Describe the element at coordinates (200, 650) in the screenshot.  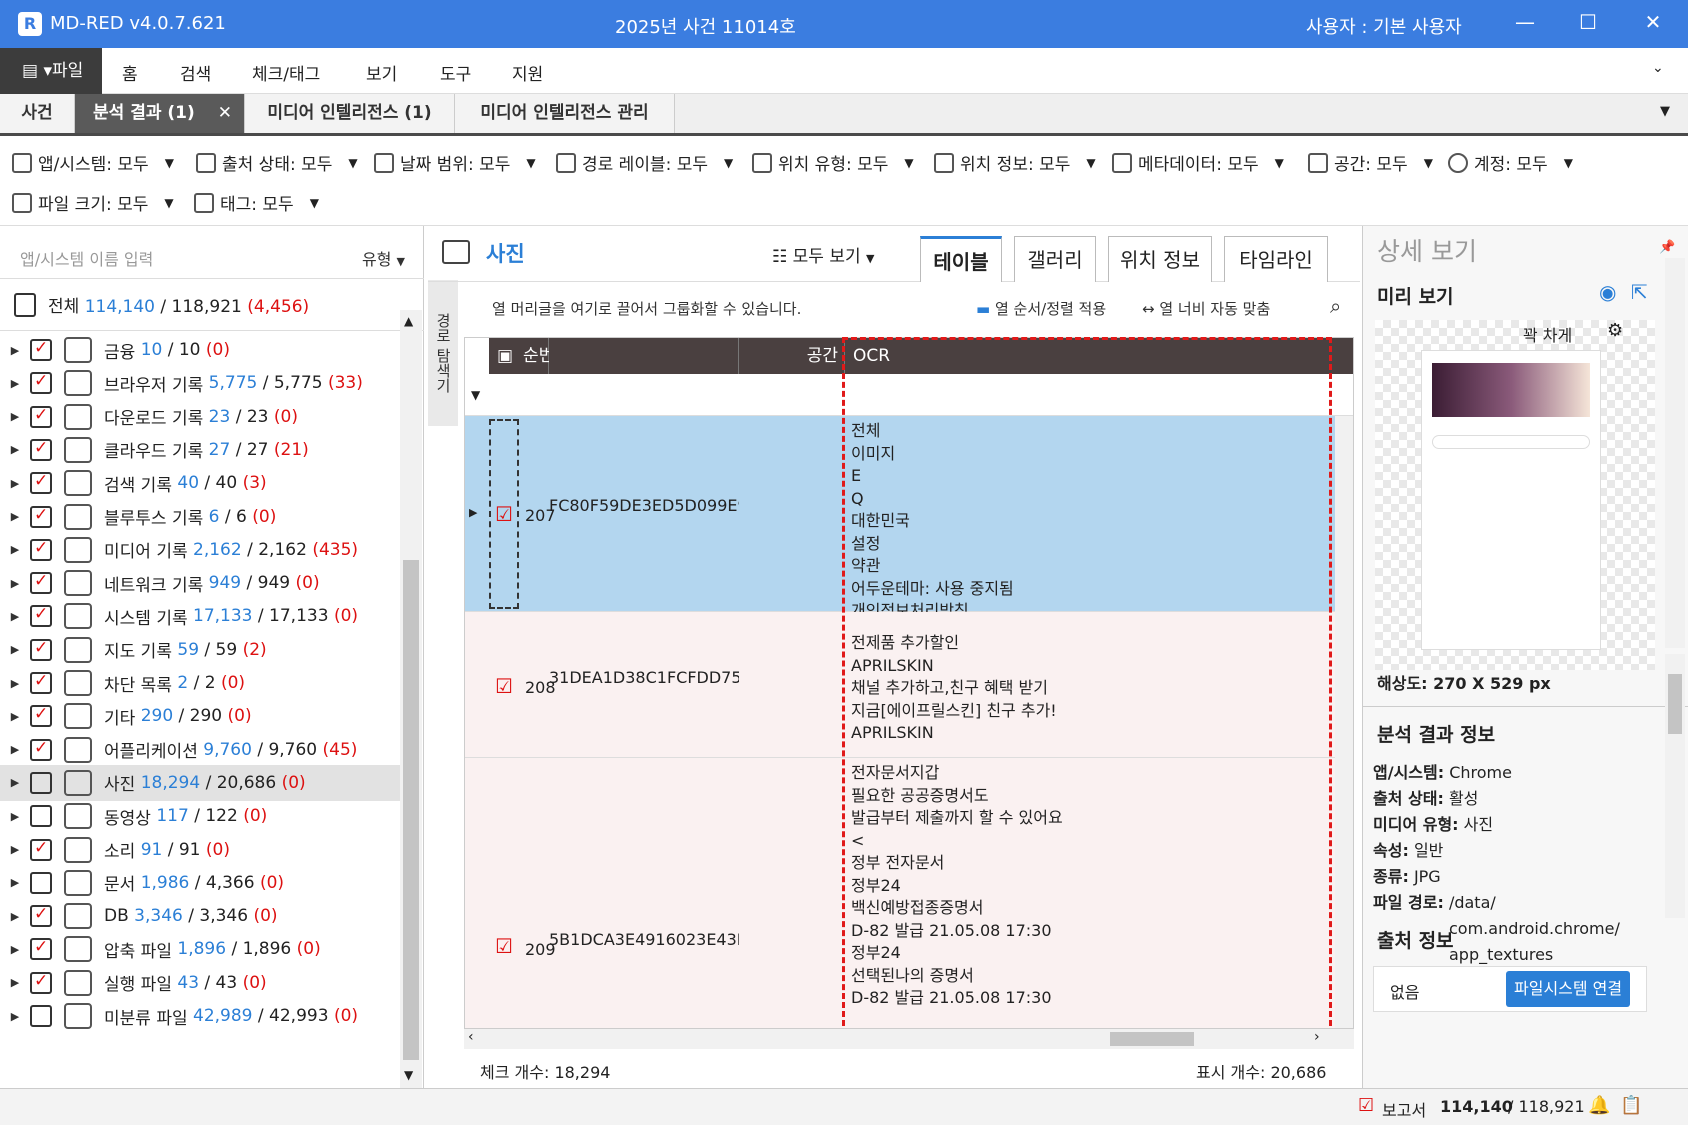
I see `category-item: ▶ 지도 기록 59 / 59 (2)` at that location.